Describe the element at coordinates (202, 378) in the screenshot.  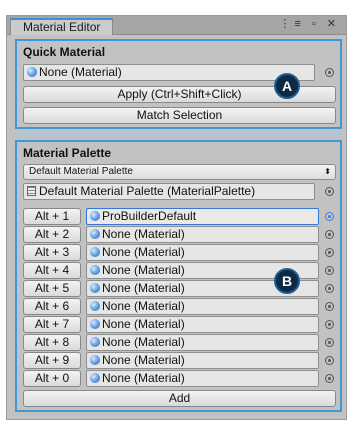
I see `palette-material-field-0: None (Material)` at that location.